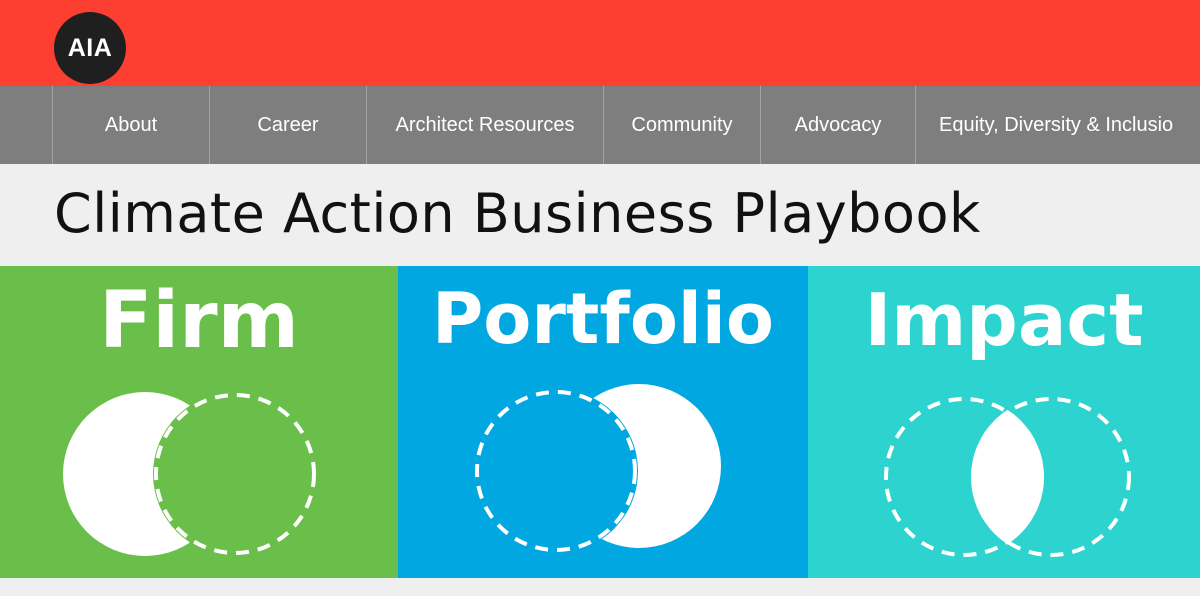  What do you see at coordinates (682, 125) in the screenshot?
I see `nav-item-community: Community` at bounding box center [682, 125].